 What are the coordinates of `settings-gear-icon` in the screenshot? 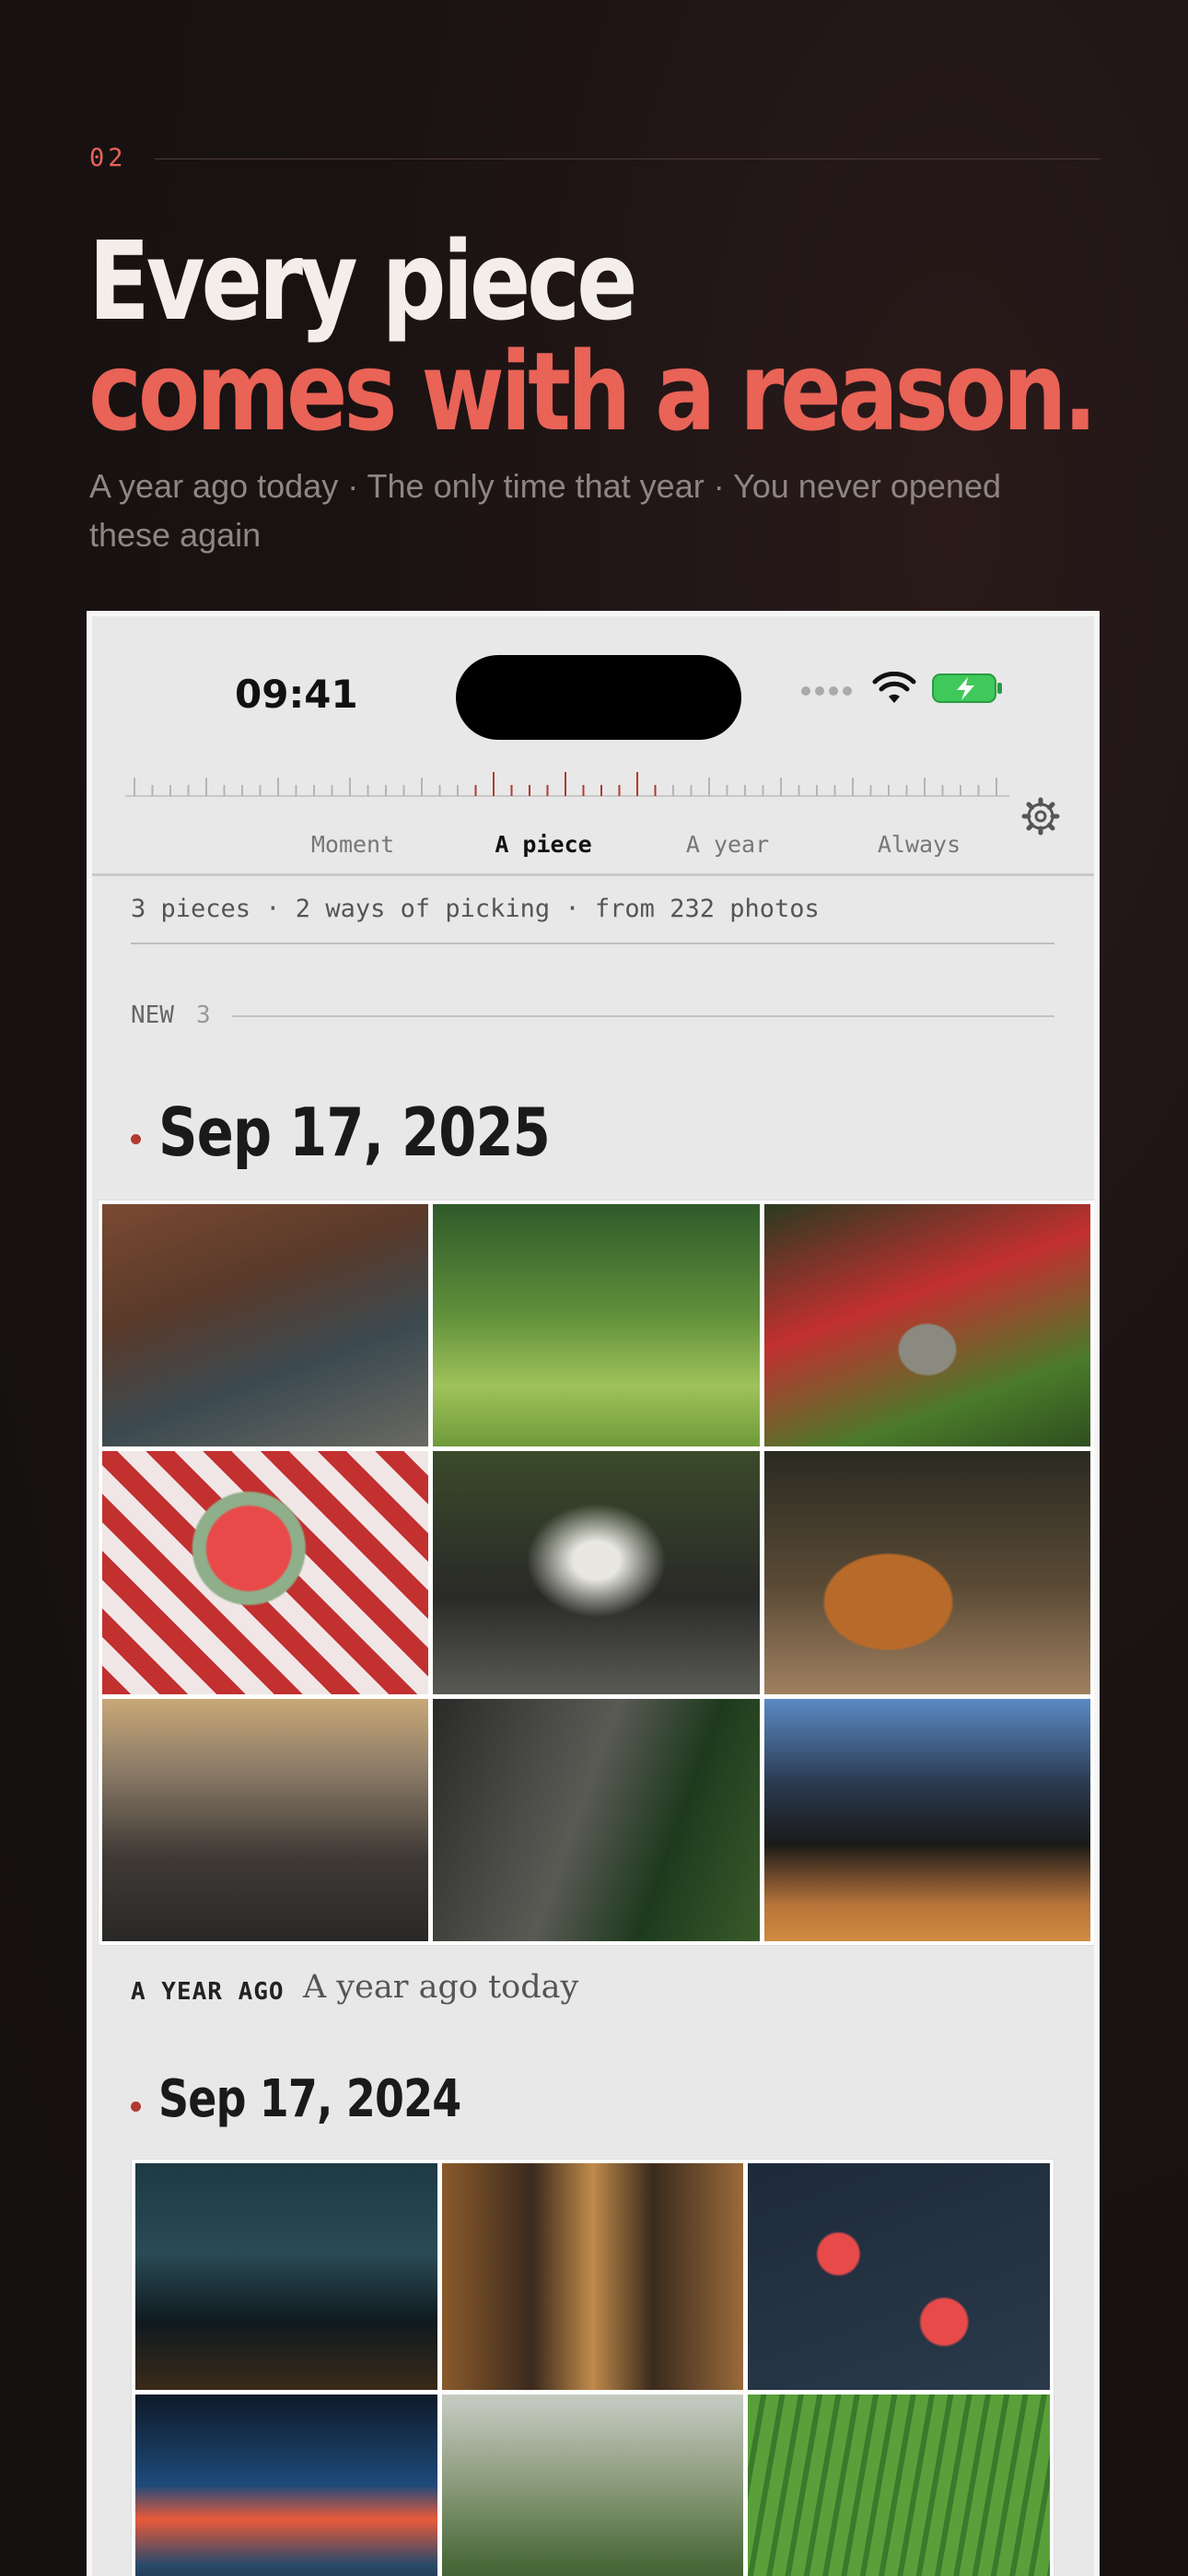 It's located at (1040, 816).